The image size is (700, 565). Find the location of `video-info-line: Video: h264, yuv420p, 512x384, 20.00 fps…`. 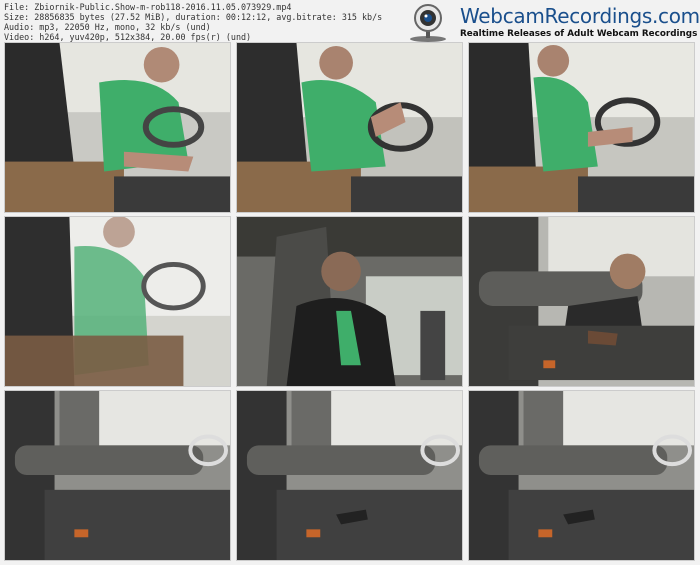

video-info-line: Video: h264, yuv420p, 512x384, 20.00 fps… is located at coordinates (128, 37).